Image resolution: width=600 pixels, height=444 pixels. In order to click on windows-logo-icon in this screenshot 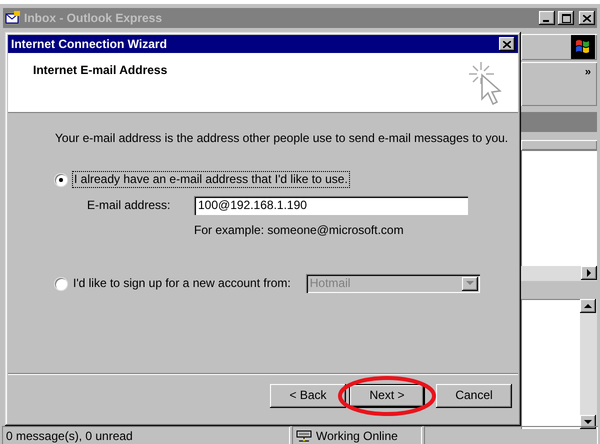, I will do `click(583, 47)`.